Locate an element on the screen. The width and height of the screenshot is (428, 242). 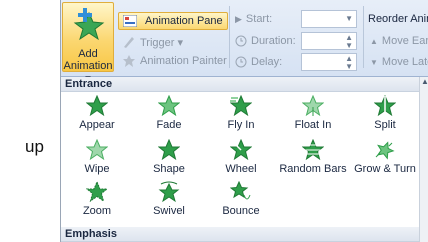
gallery-item-fade: Fade is located at coordinates (169, 115).